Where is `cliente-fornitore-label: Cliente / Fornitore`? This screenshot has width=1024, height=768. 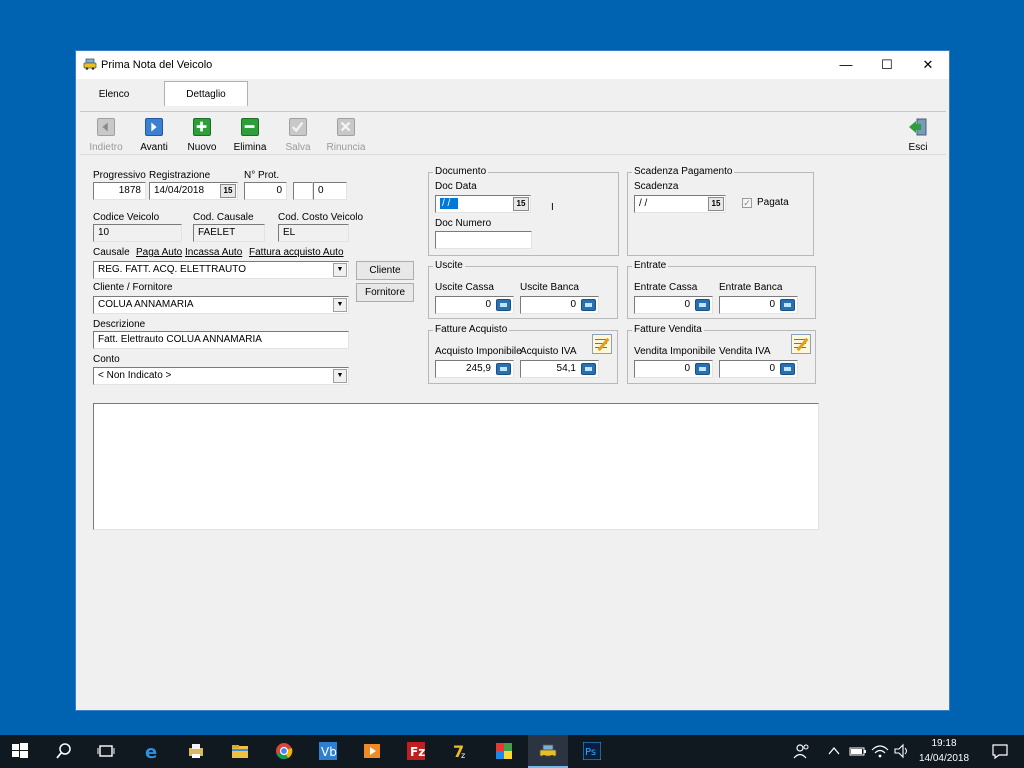
cliente-fornitore-label: Cliente / Fornitore is located at coordinates (133, 287).